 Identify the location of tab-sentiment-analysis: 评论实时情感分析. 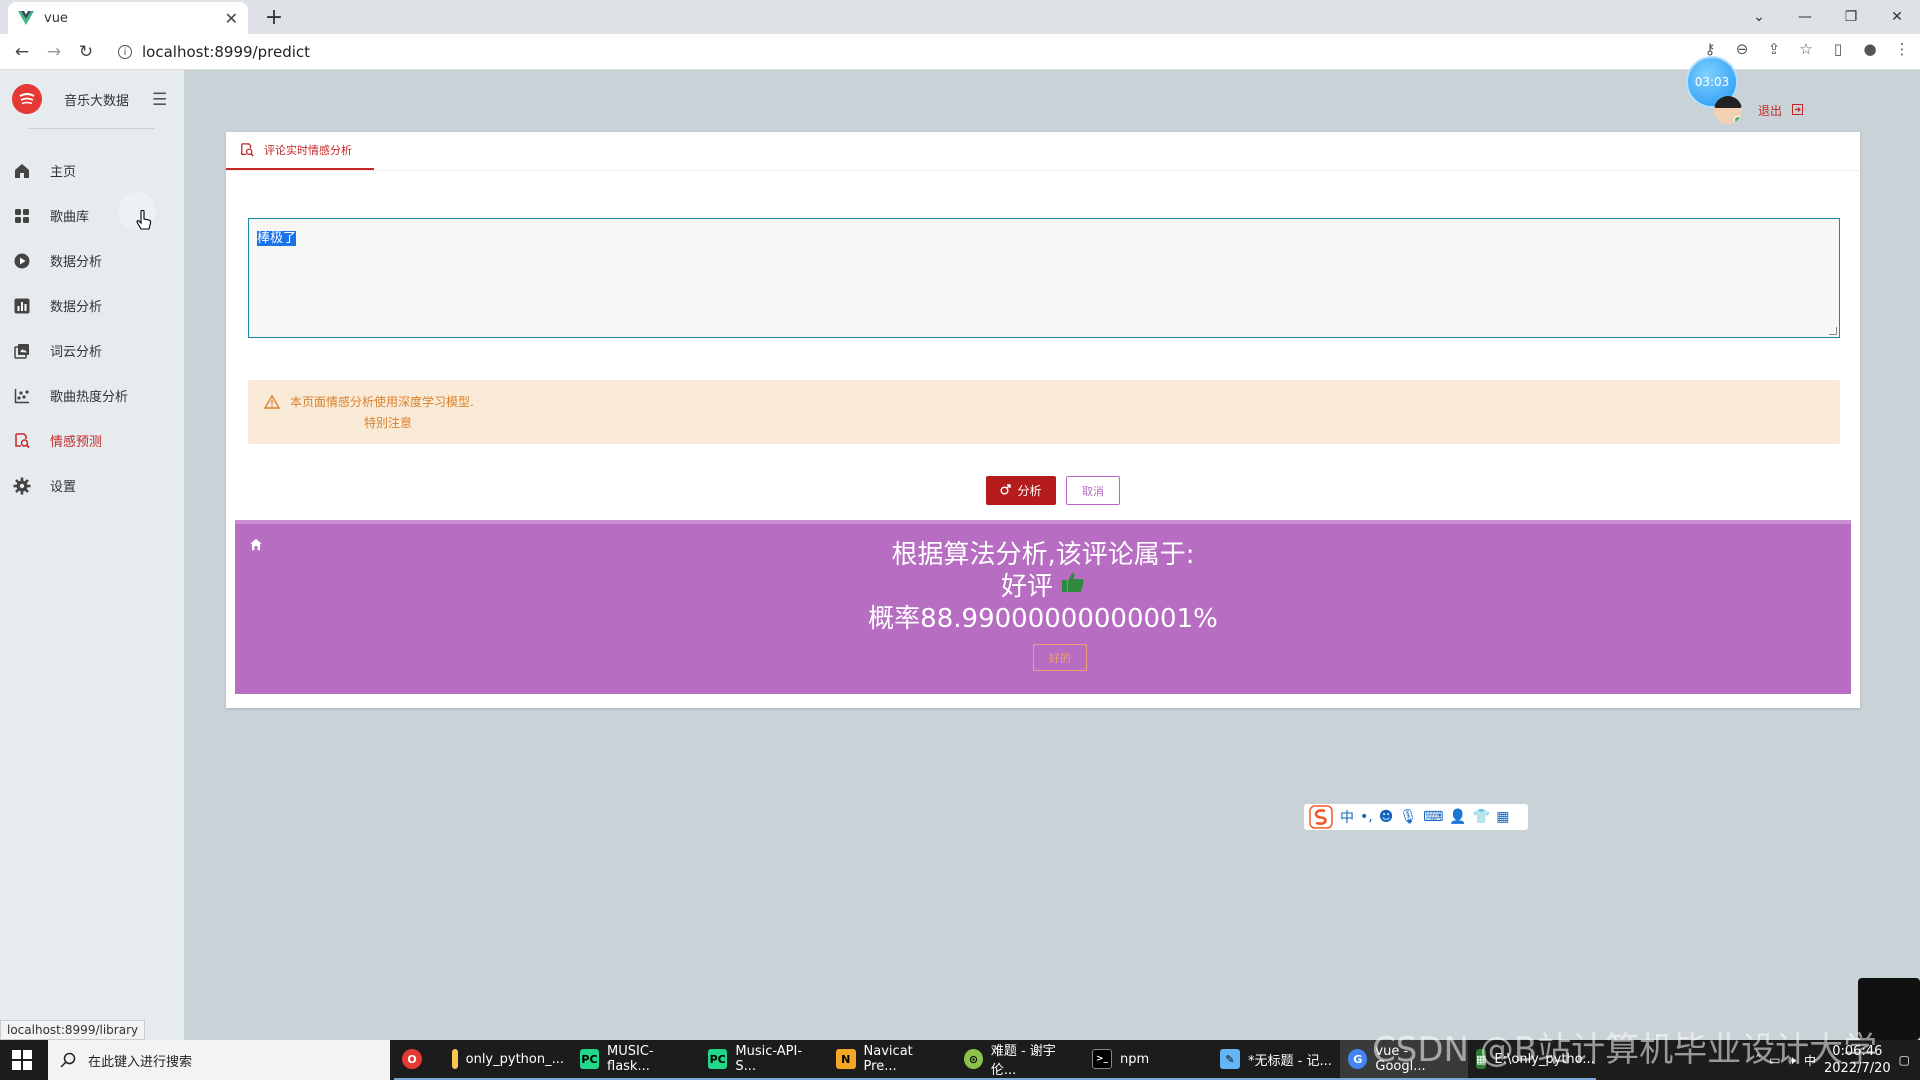
(300, 151).